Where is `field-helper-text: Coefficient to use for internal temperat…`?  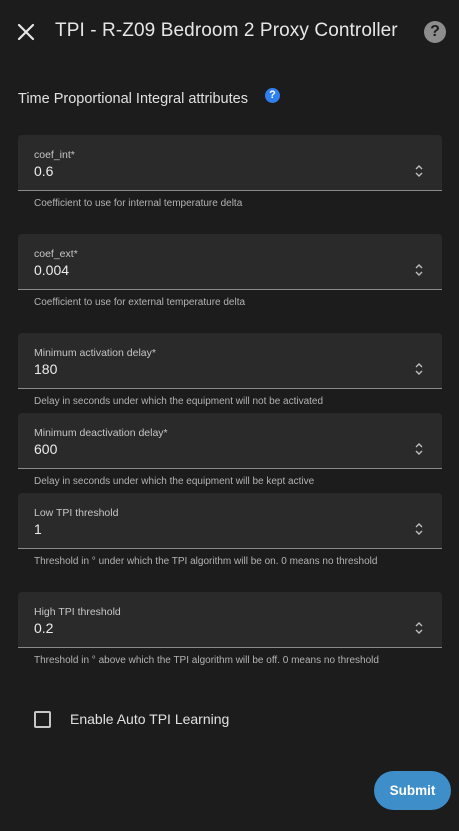 field-helper-text: Coefficient to use for internal temperat… is located at coordinates (138, 203).